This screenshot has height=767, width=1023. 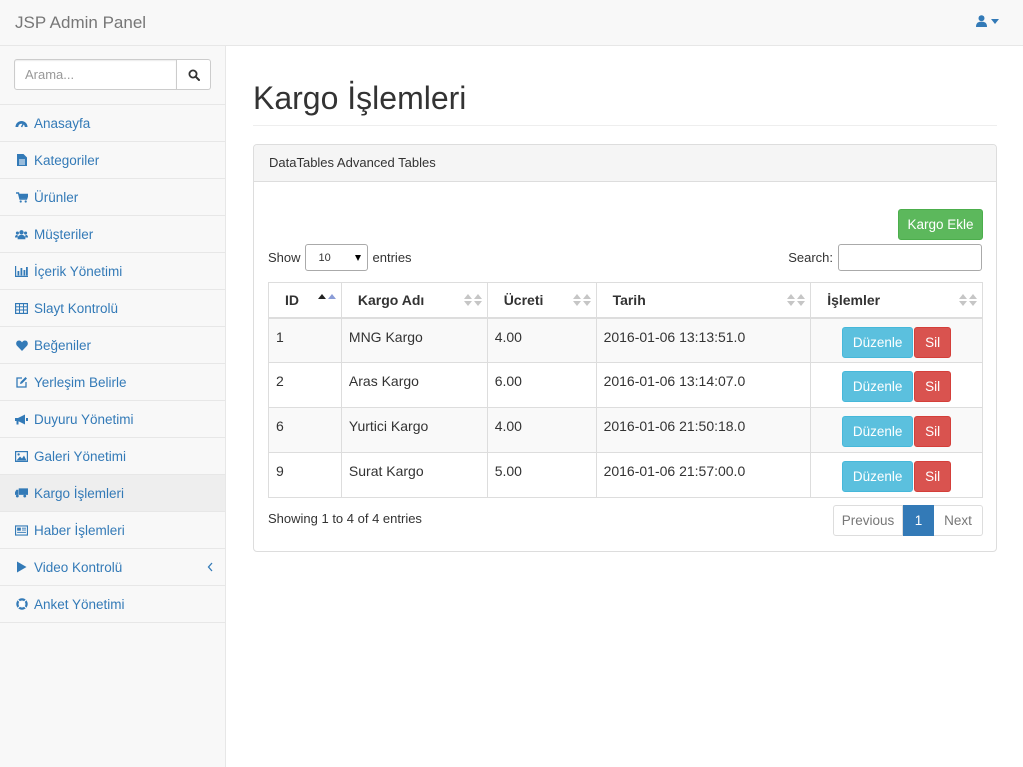 I want to click on column-header-label: İşlemler, so click(x=854, y=299).